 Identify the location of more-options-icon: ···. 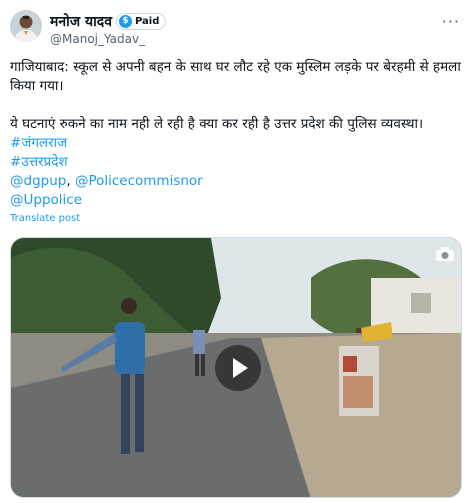
(451, 21).